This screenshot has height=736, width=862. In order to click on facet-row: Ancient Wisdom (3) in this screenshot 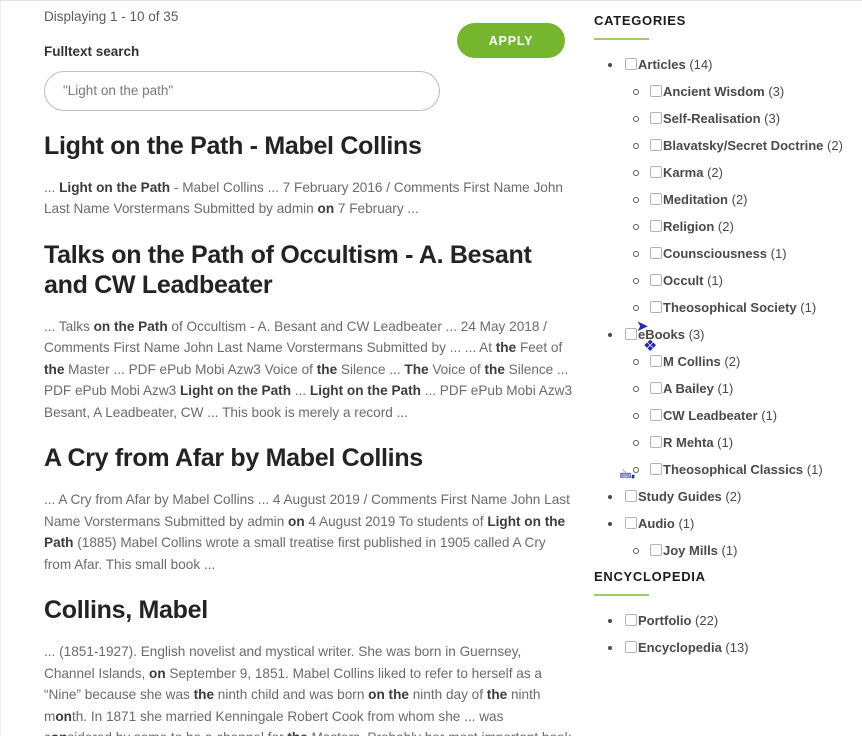, I will do `click(717, 91)`.